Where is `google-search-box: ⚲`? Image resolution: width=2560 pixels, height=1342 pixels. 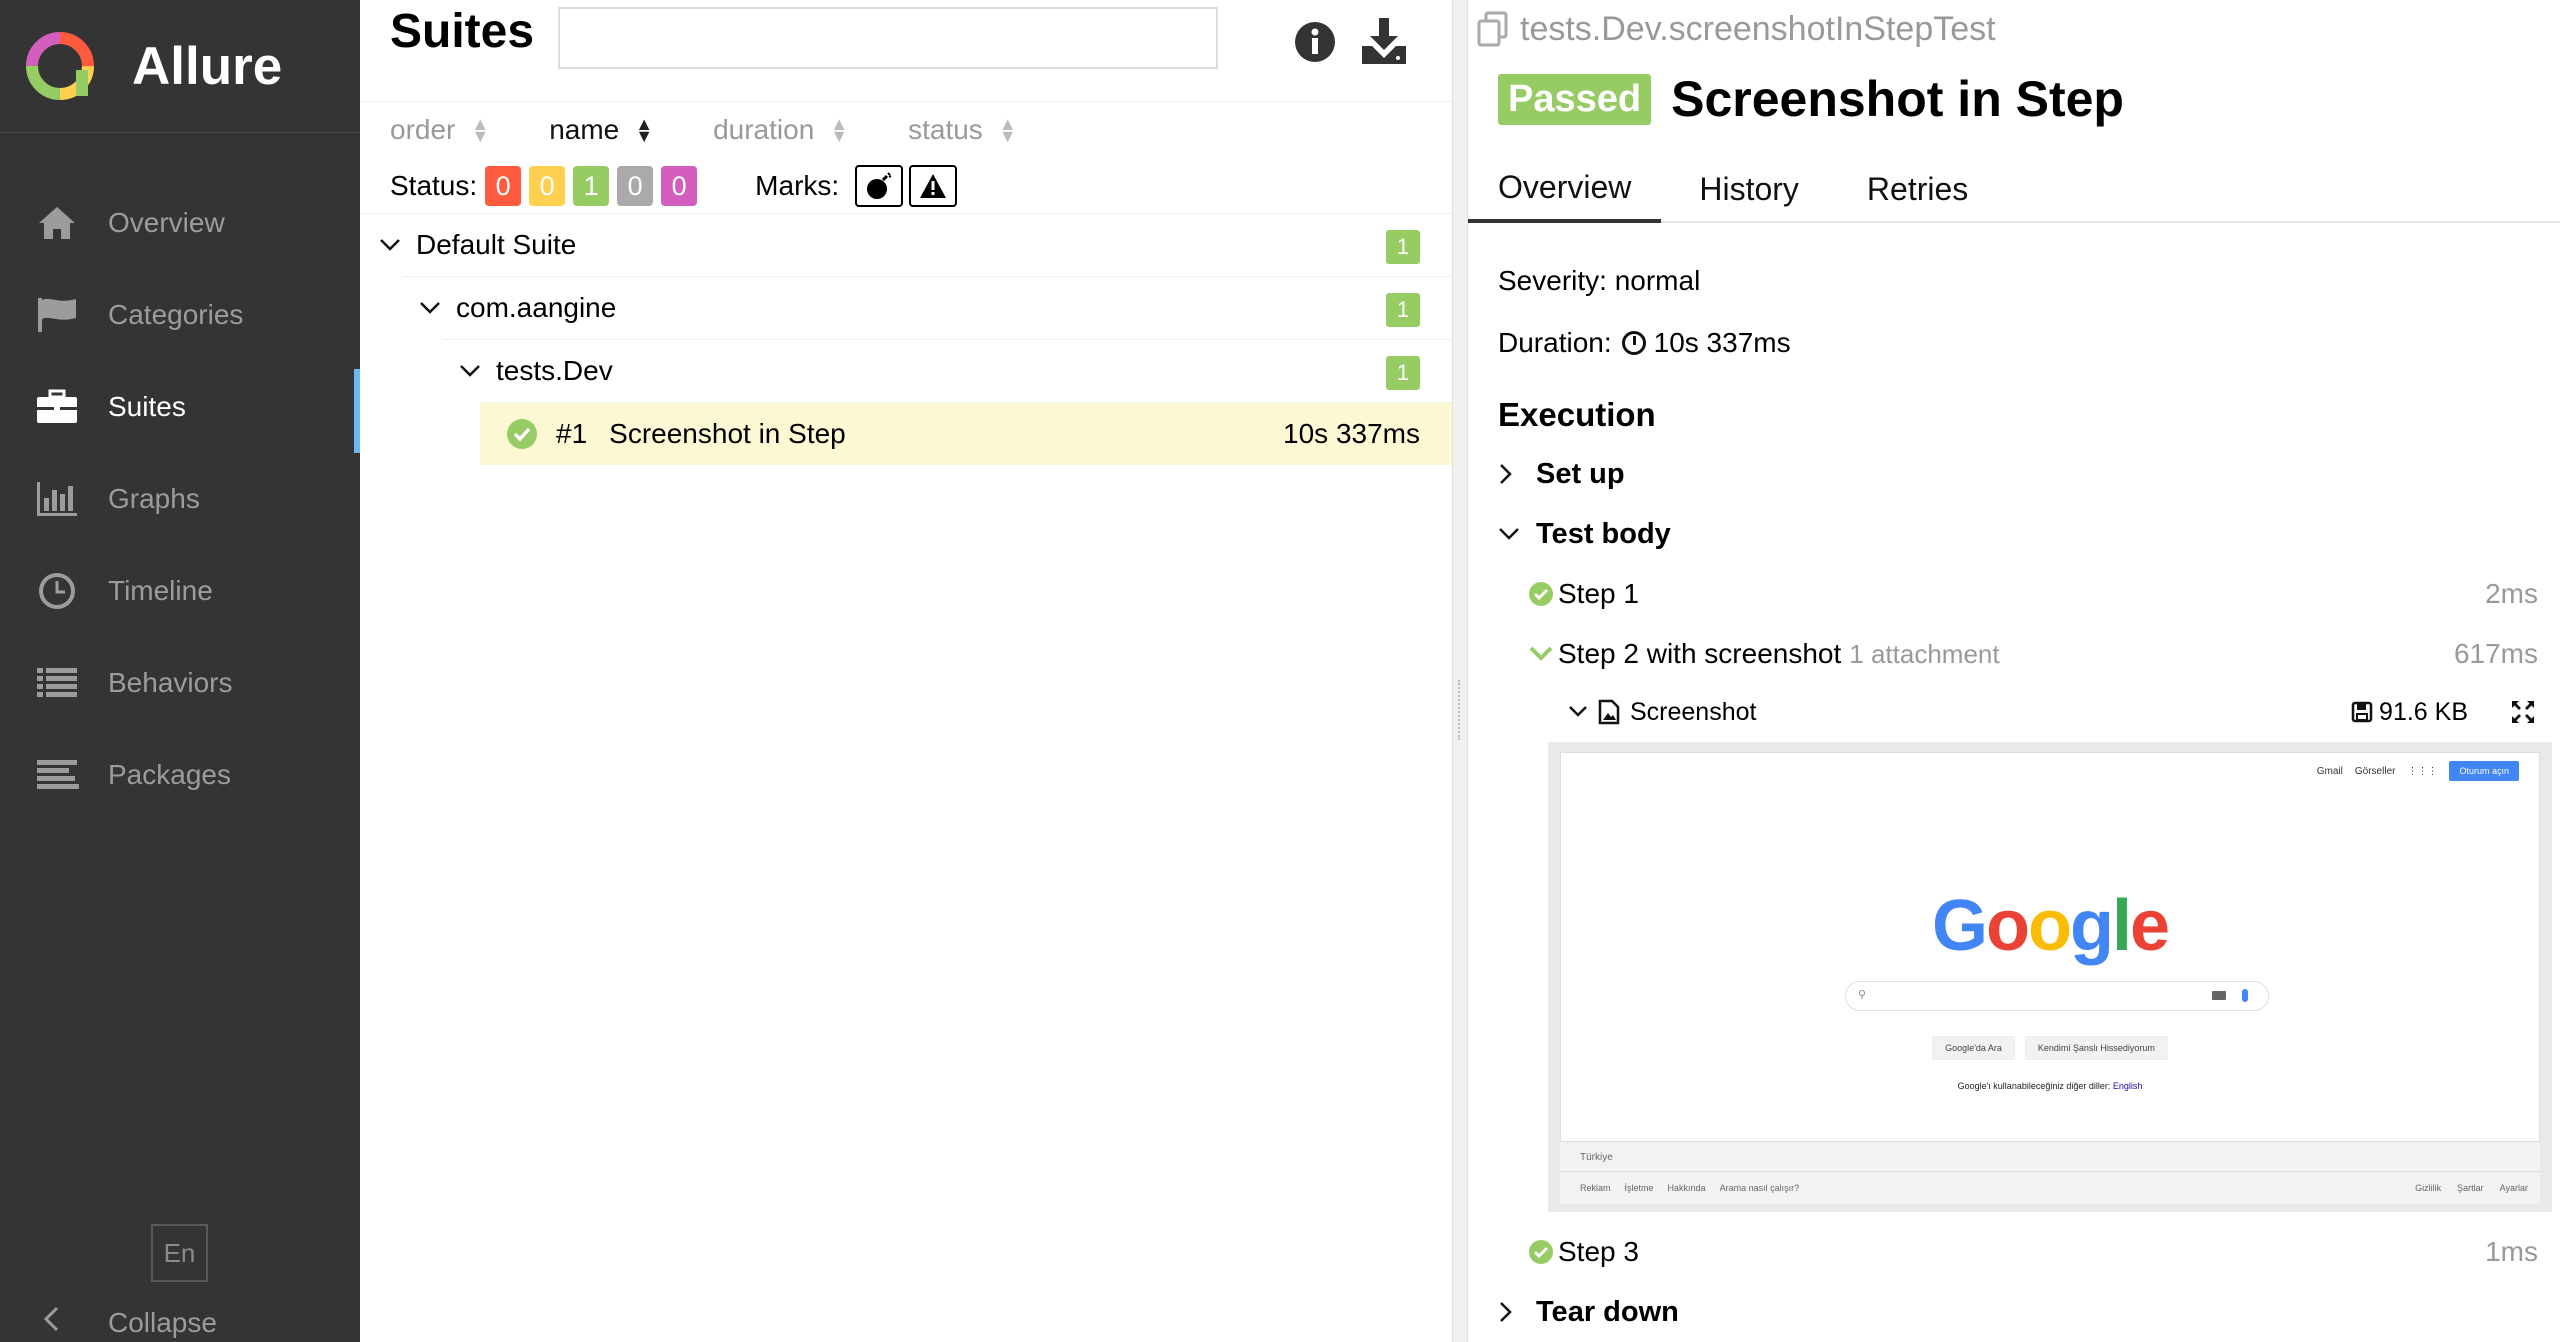
google-search-box: ⚲ is located at coordinates (2057, 996).